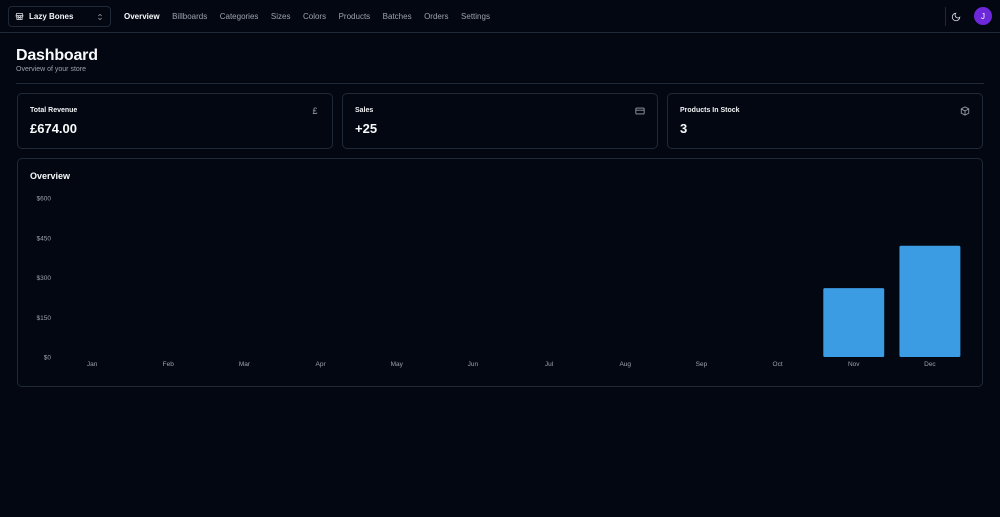 The height and width of the screenshot is (517, 1000). I want to click on nav-item-billboards: Billboards, so click(189, 16).